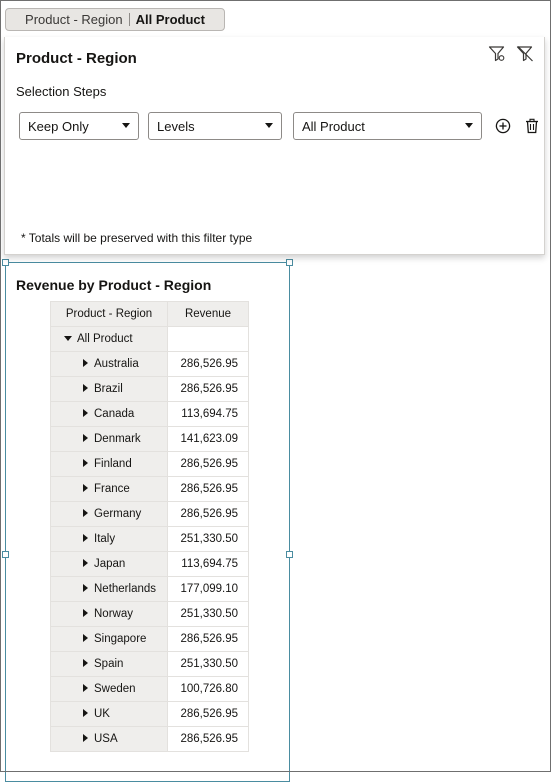 The height and width of the screenshot is (782, 551). Describe the element at coordinates (114, 285) in the screenshot. I see `viz-title: Revenue by Product - Region` at that location.